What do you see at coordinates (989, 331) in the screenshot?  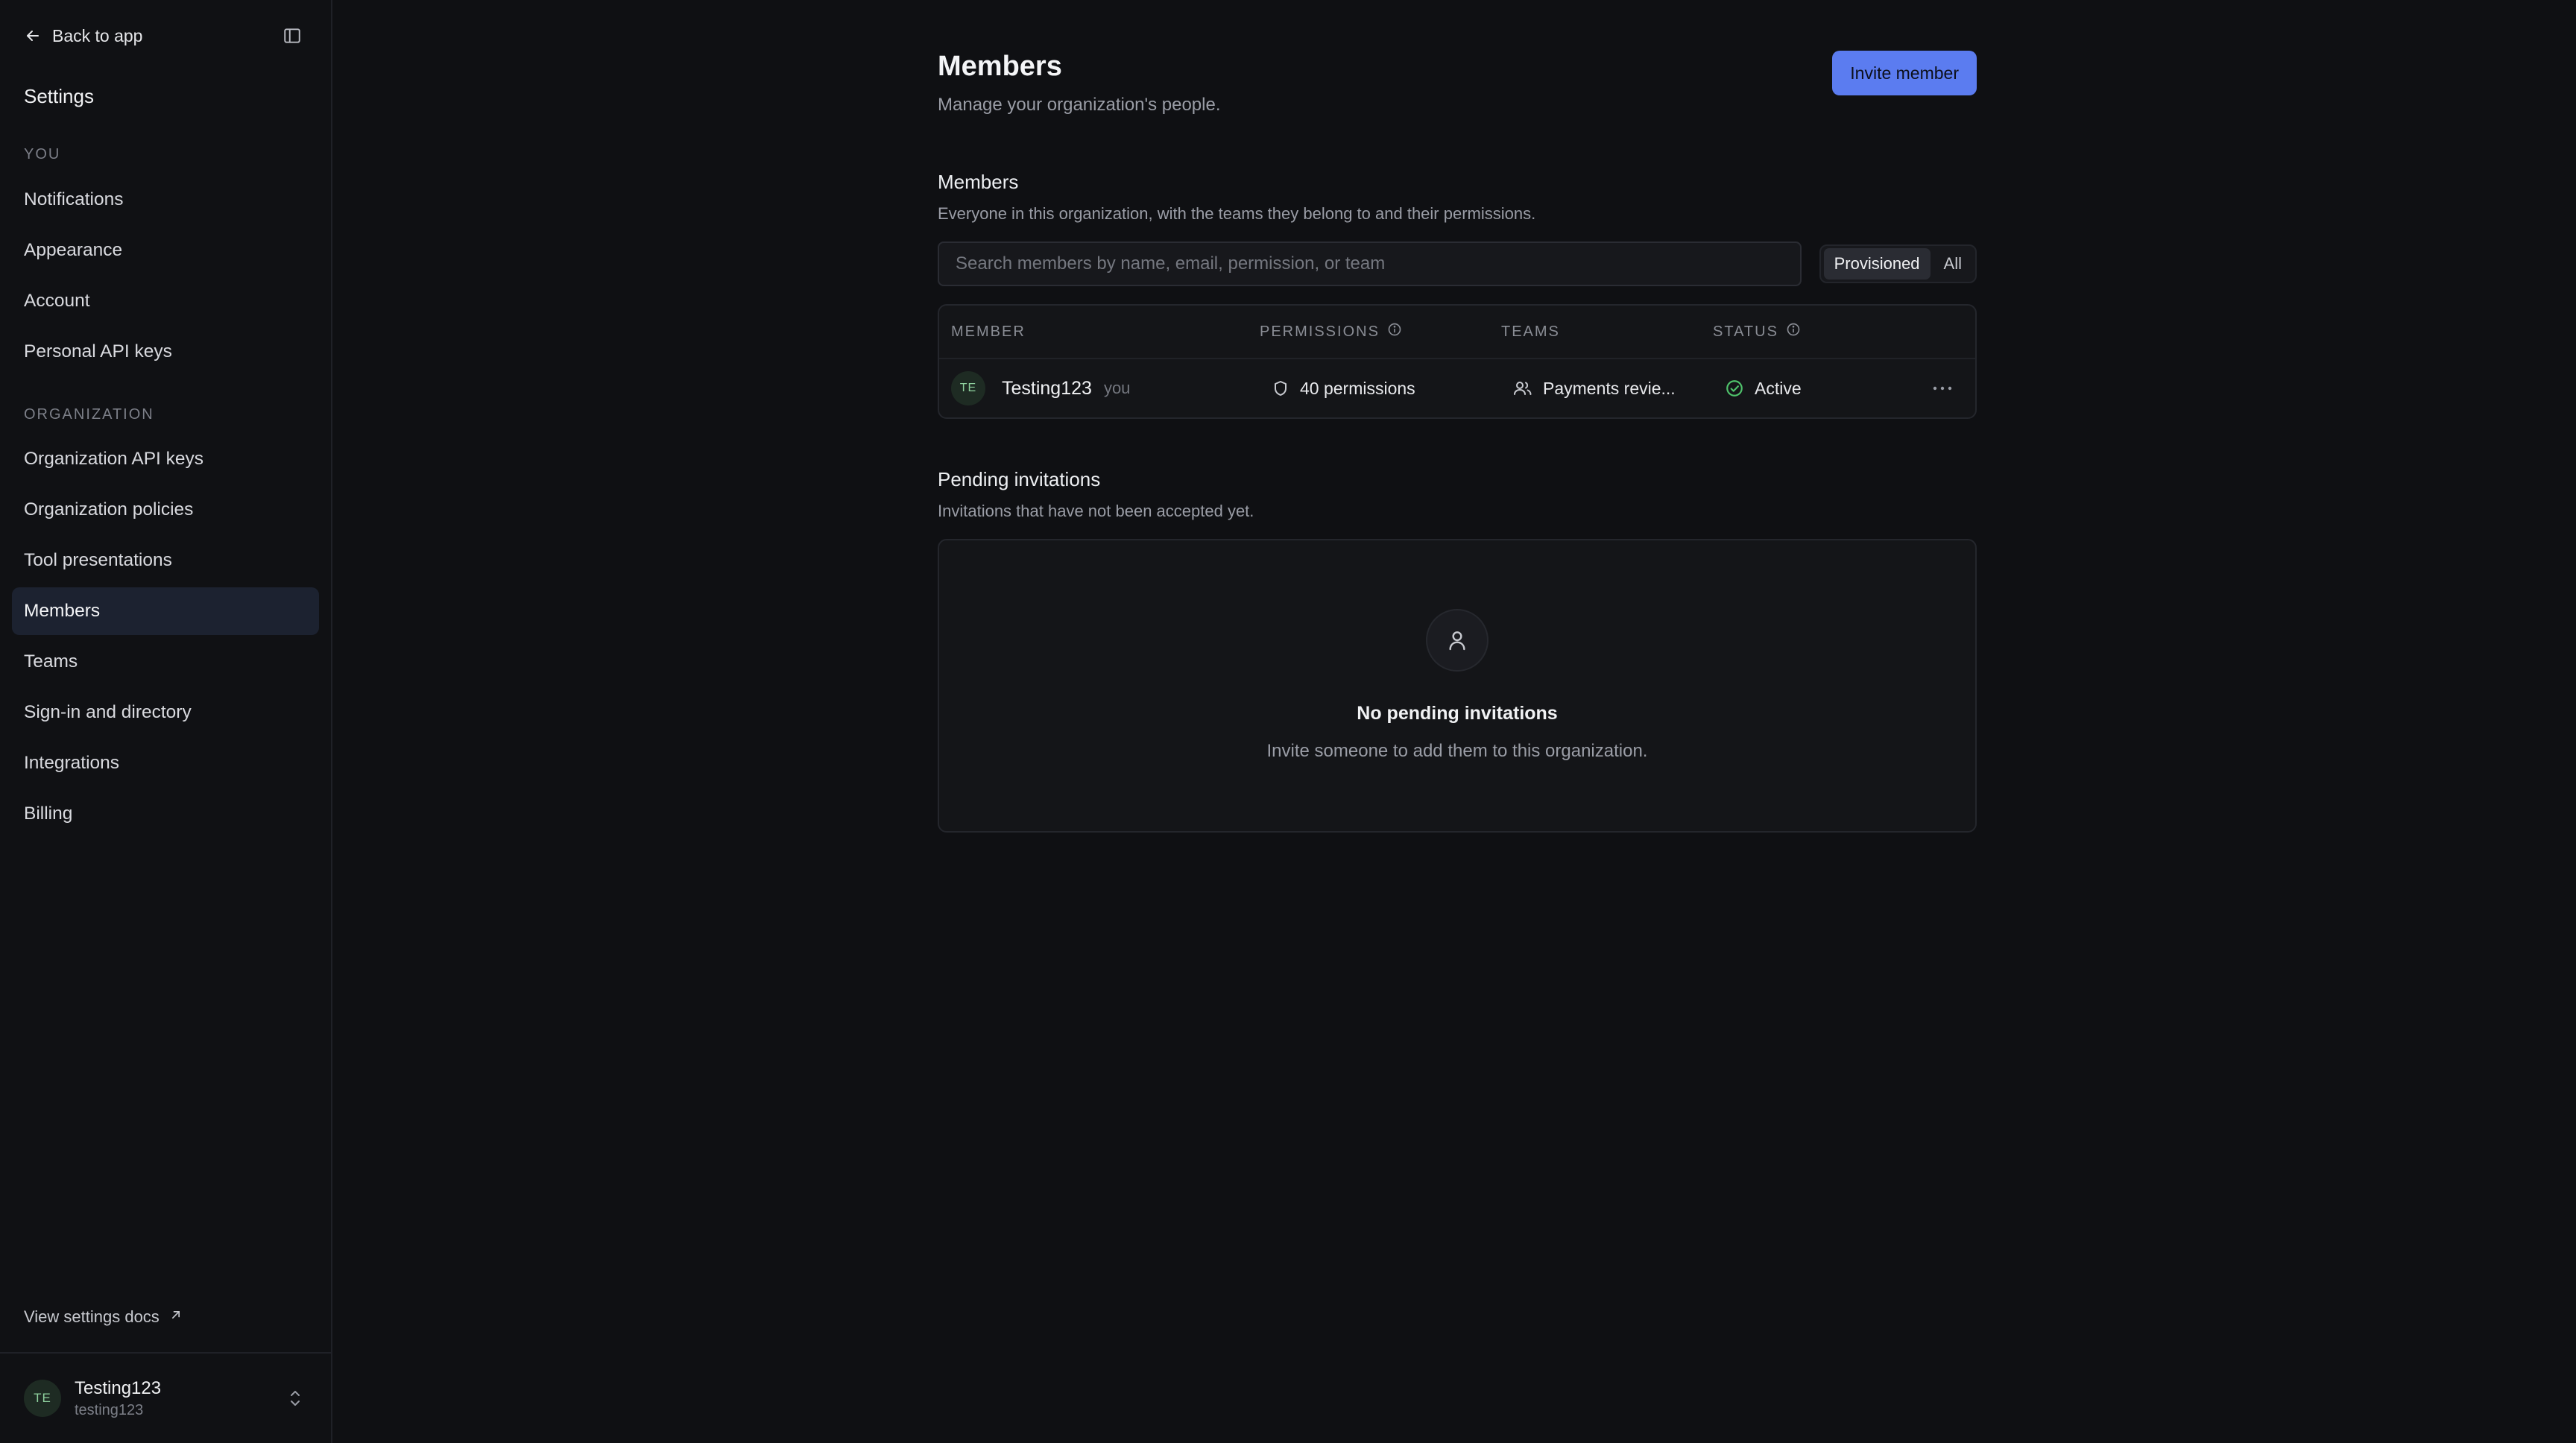 I see `column-header-member-label: MEMBER` at bounding box center [989, 331].